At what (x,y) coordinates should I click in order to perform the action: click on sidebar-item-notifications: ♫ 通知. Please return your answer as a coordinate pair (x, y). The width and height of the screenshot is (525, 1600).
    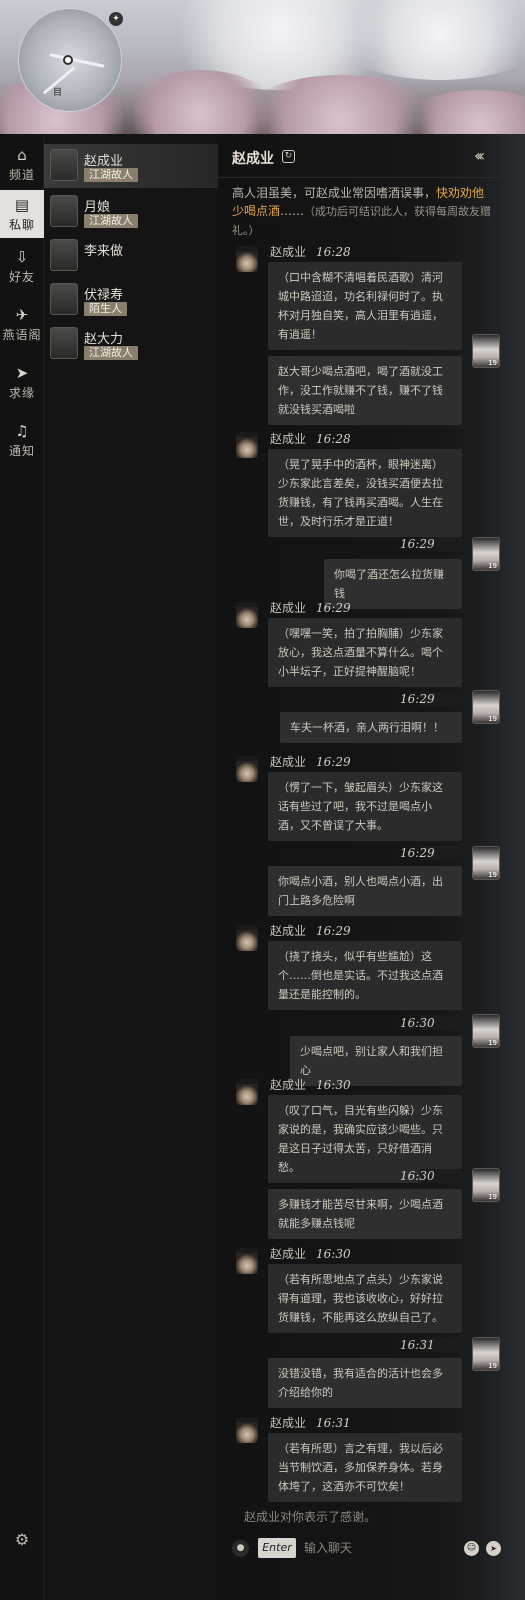
    Looking at the image, I should click on (22, 440).